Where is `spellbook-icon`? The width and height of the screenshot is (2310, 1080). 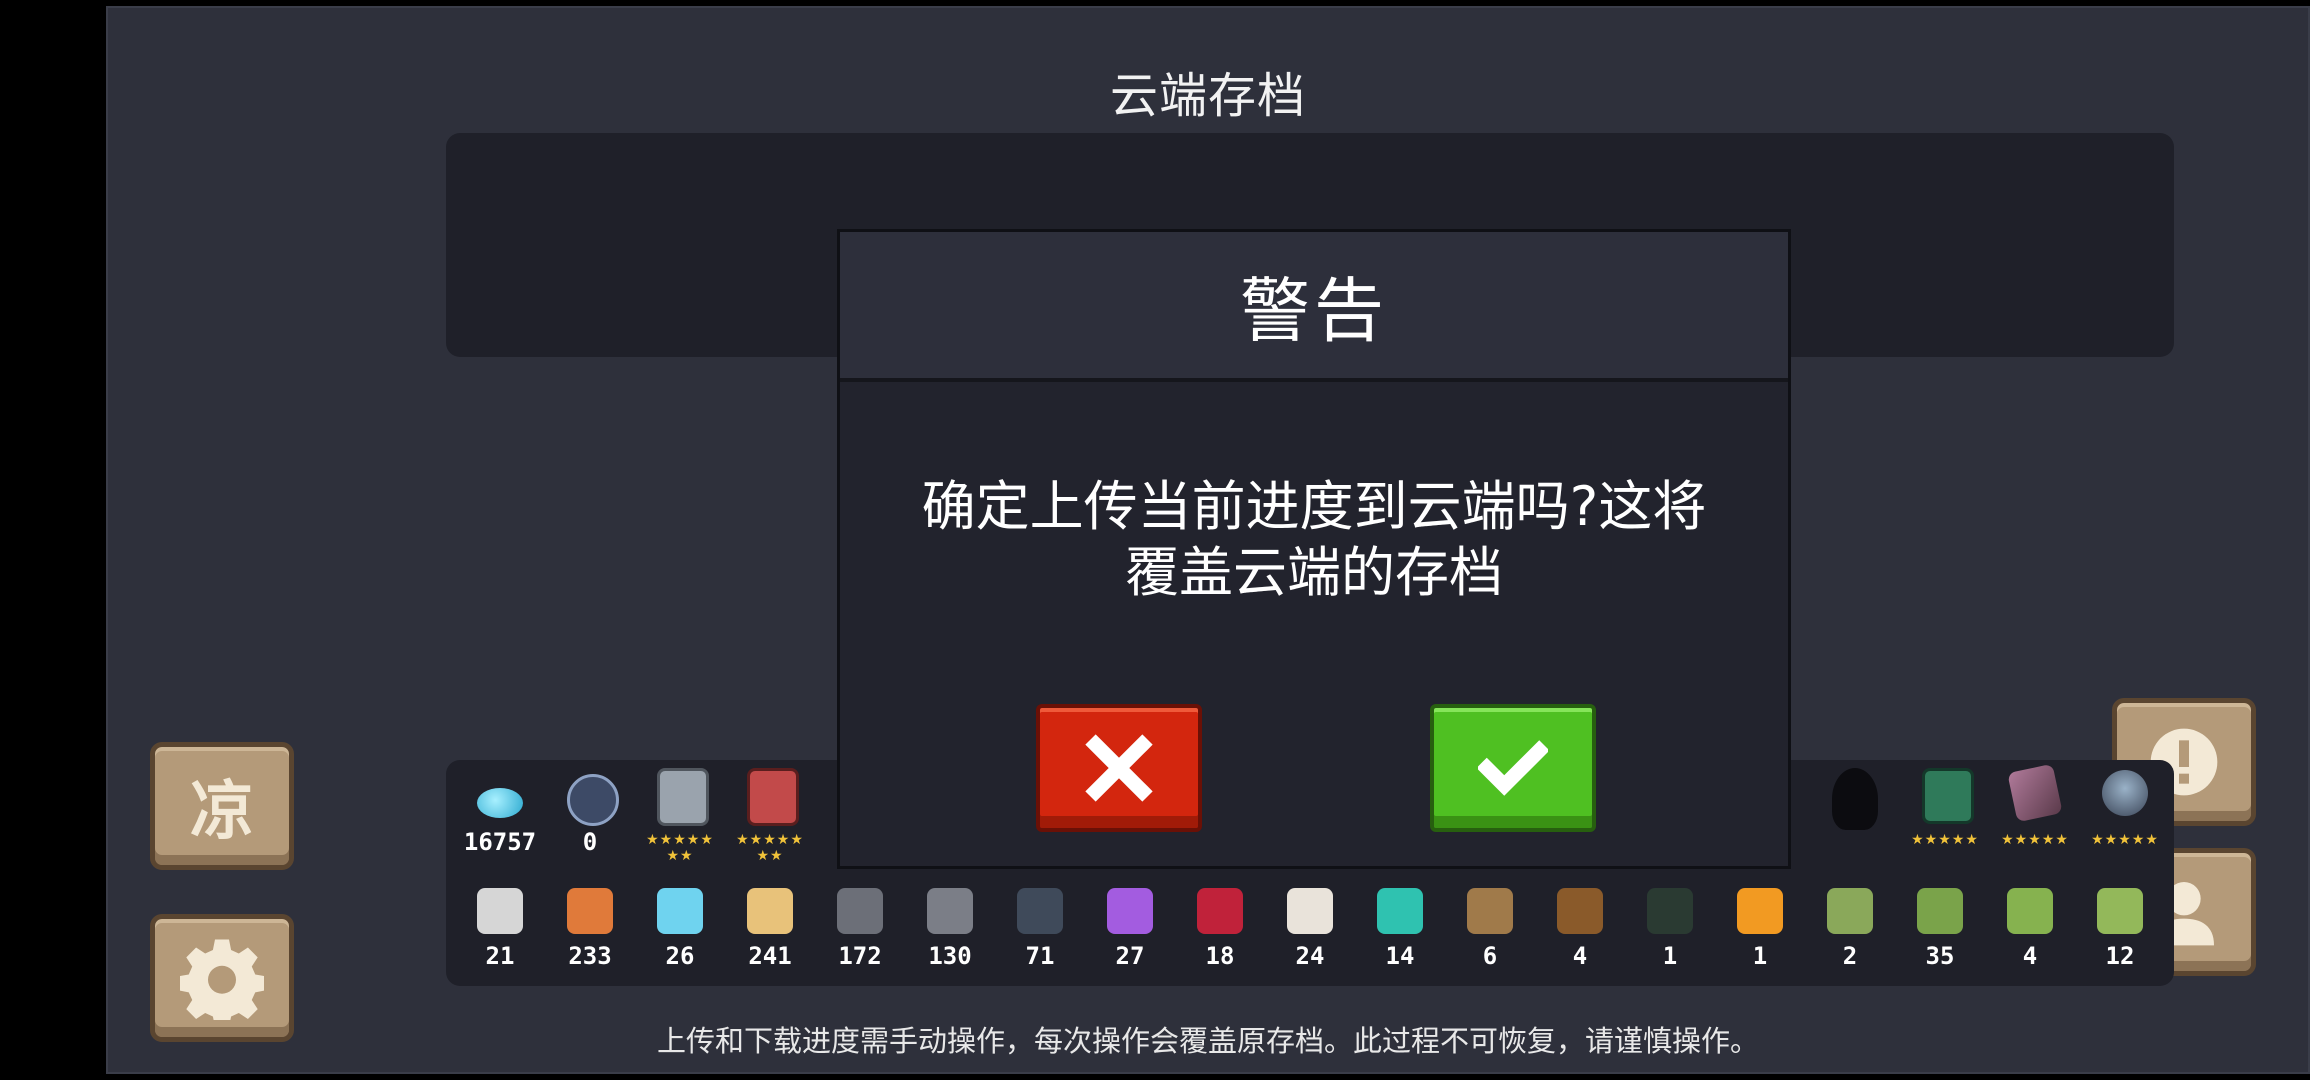 spellbook-icon is located at coordinates (2035, 793).